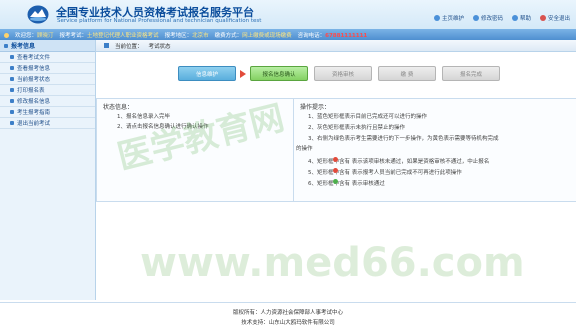 The width and height of the screenshot is (576, 328). What do you see at coordinates (514, 18) in the screenshot?
I see `help-icon` at bounding box center [514, 18].